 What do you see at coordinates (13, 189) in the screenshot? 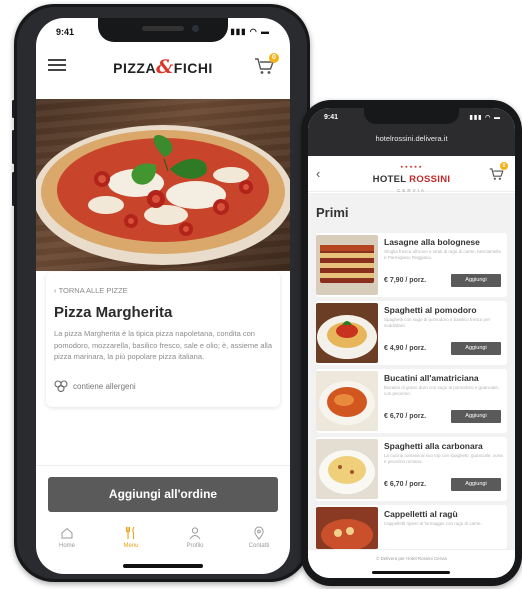
I see `volume-down-button` at bounding box center [13, 189].